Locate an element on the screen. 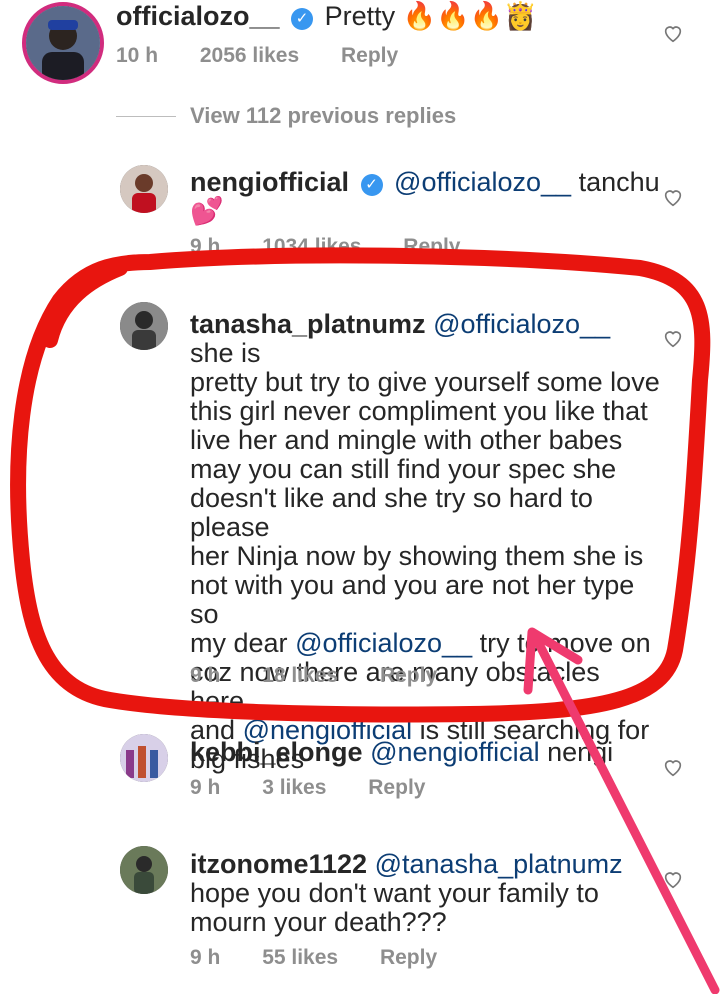 This screenshot has height=994, width=720. likes-count: 55 likes is located at coordinates (300, 957).